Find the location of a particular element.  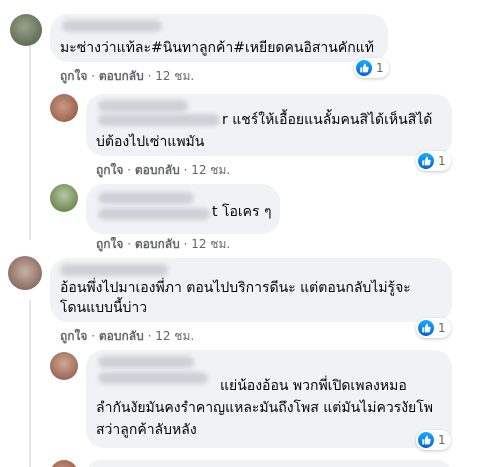

comment-text: t โอเคร ๆ is located at coordinates (242, 212).